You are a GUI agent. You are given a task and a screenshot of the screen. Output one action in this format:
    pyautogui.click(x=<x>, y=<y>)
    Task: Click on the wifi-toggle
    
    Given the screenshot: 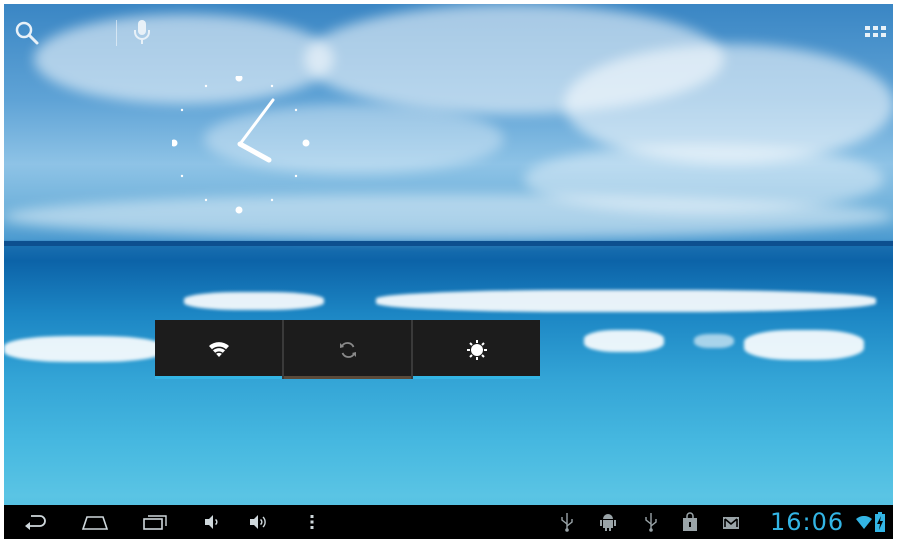 What is the action you would take?
    pyautogui.click(x=218, y=349)
    